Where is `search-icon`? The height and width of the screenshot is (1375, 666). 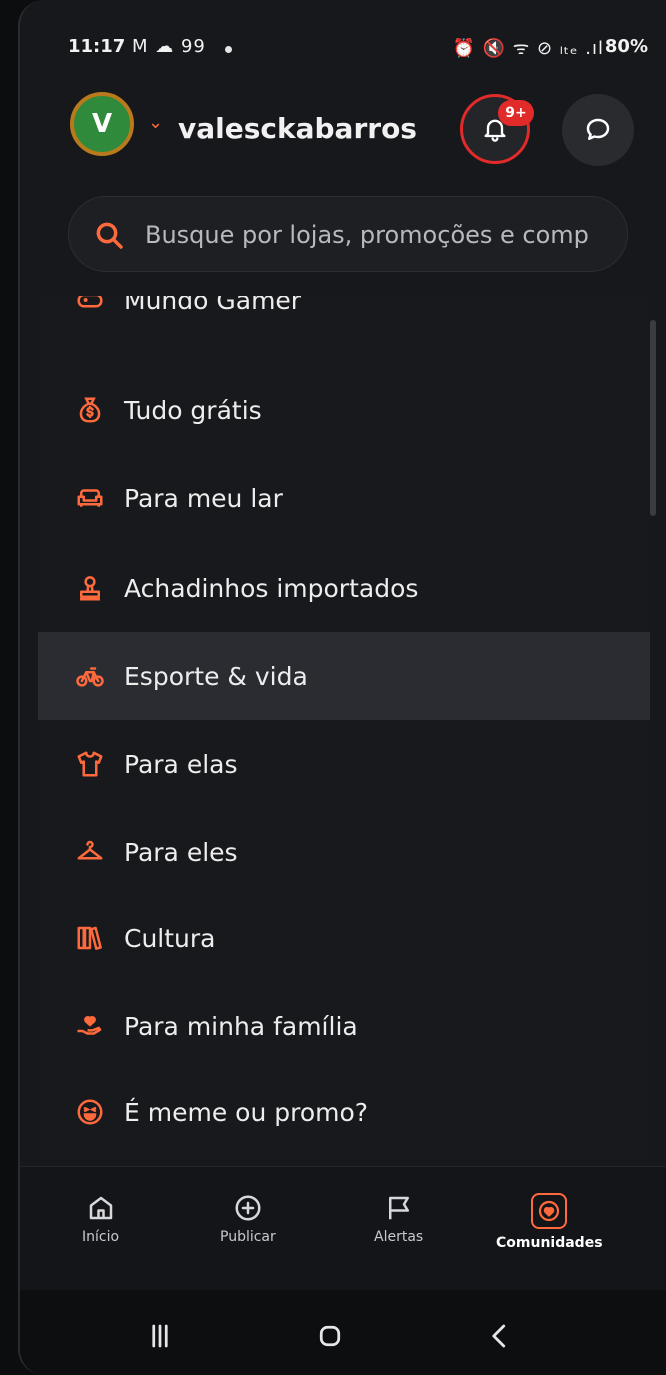
search-icon is located at coordinates (109, 235).